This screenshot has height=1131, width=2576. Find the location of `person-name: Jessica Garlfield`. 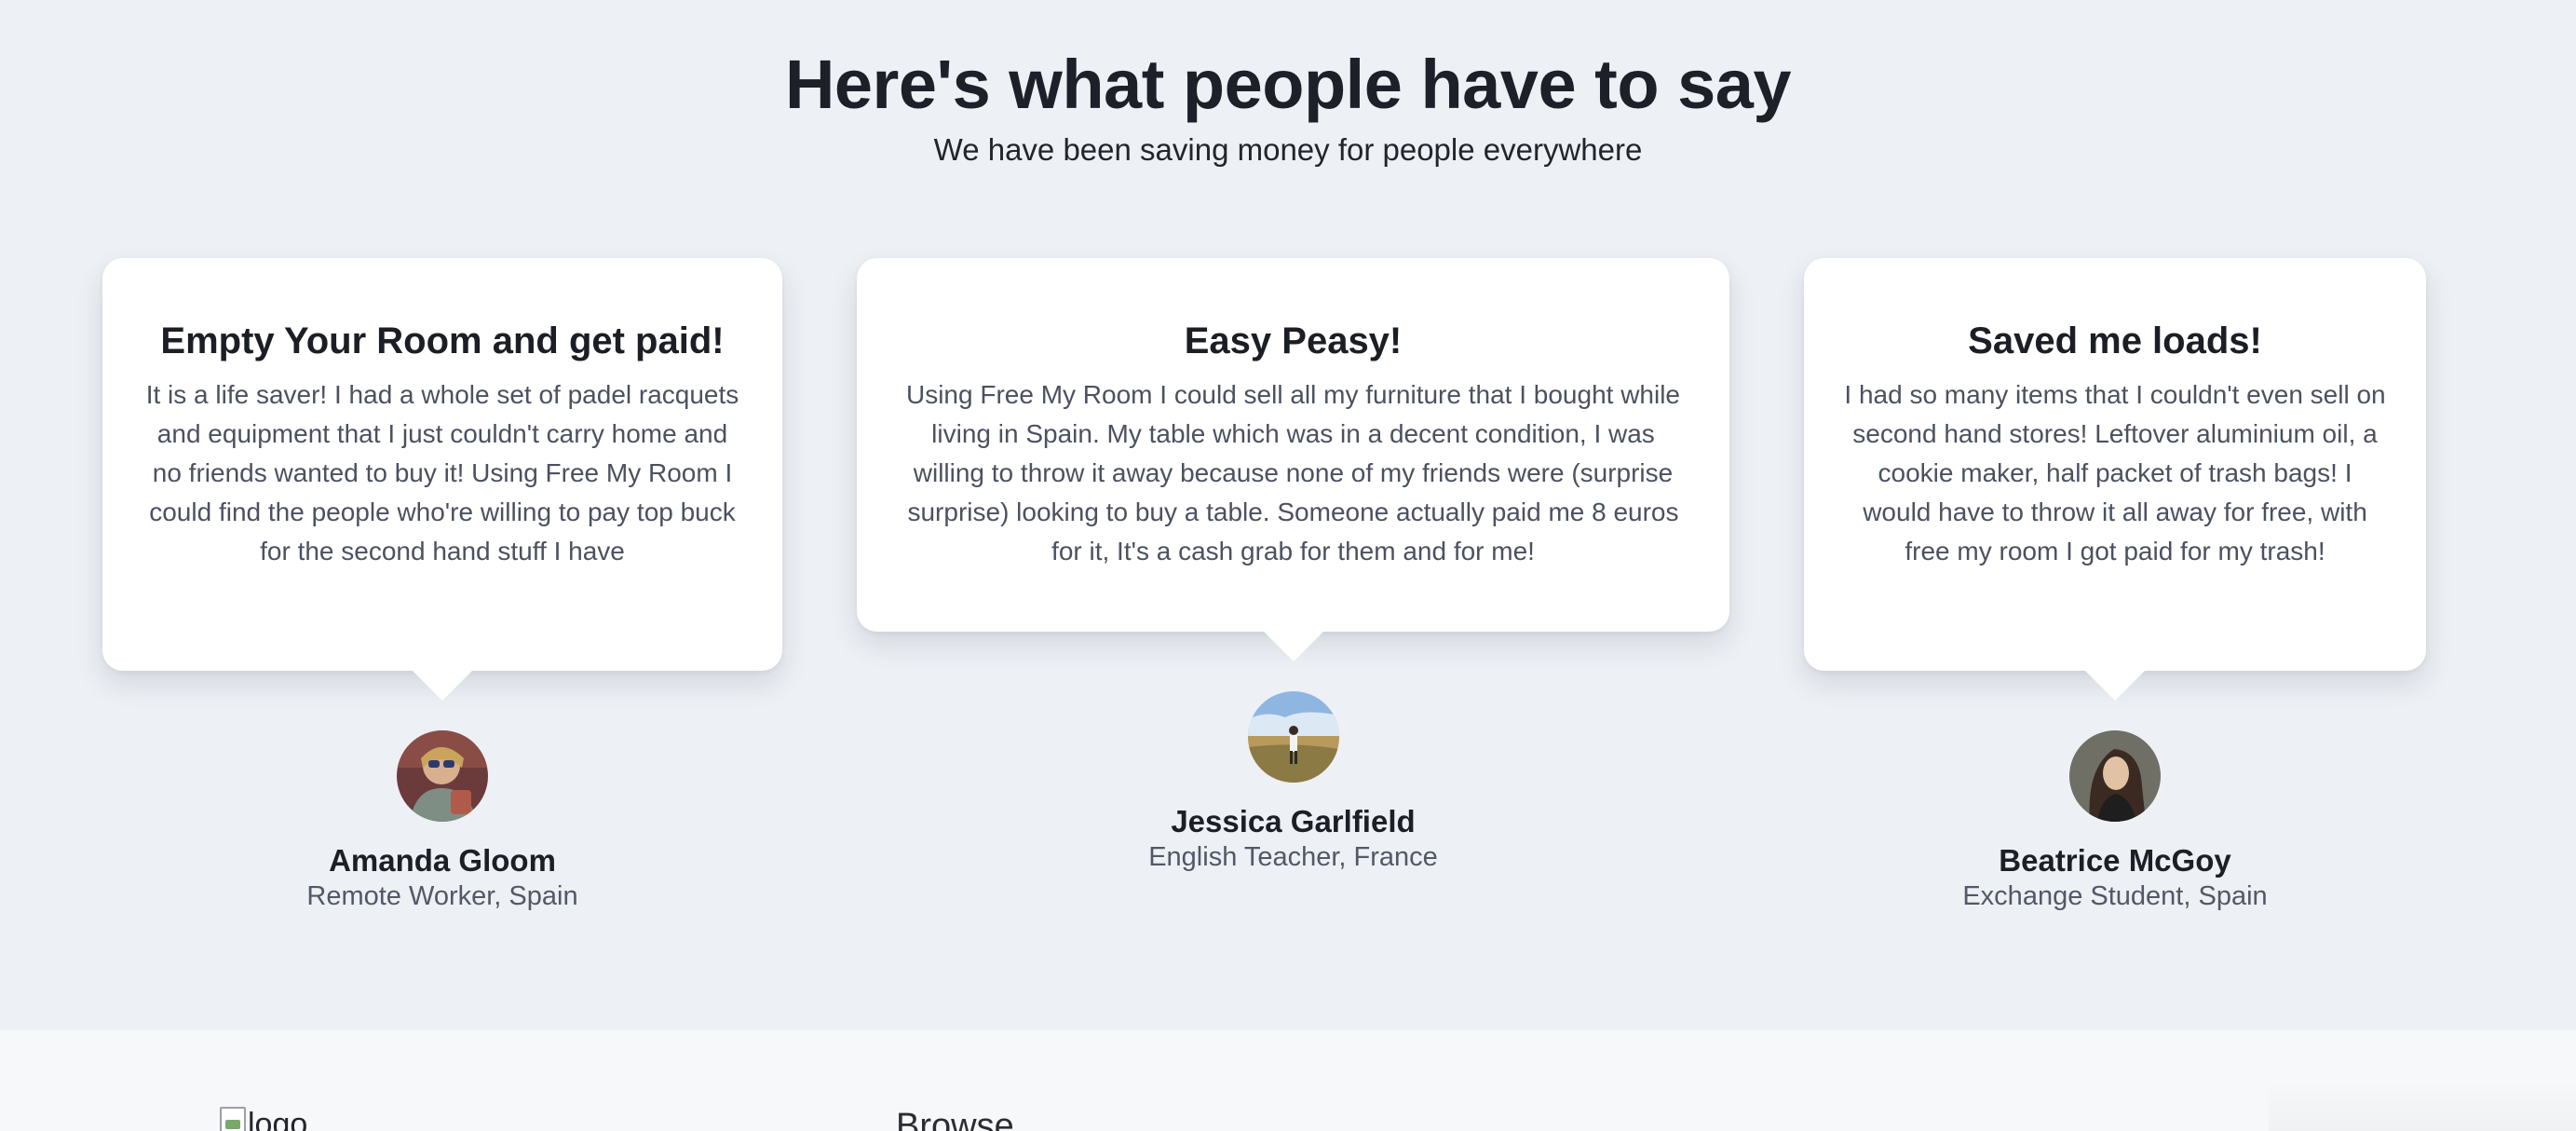

person-name: Jessica Garlfield is located at coordinates (1293, 821).